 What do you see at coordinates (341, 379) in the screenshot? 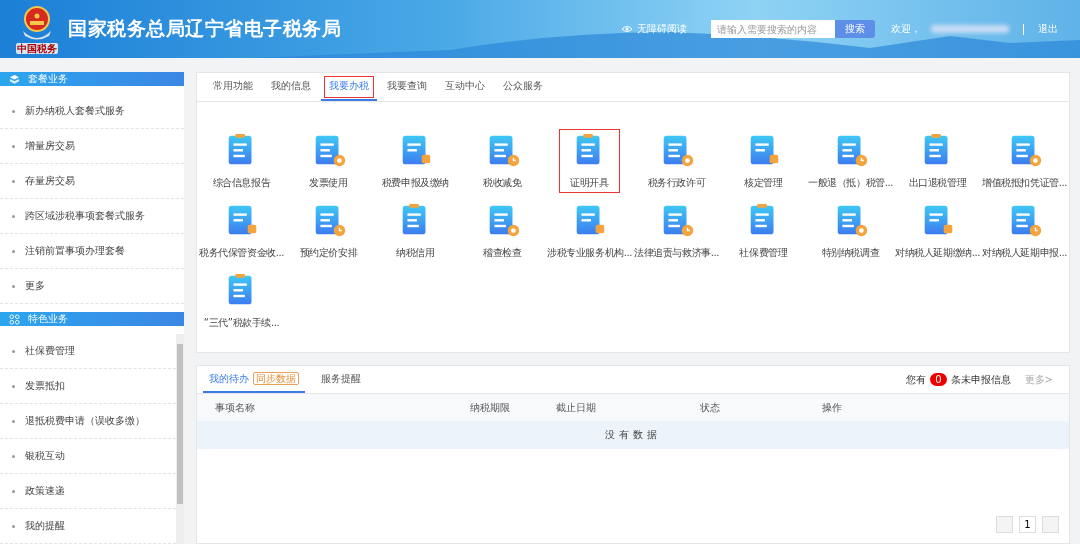
I see `tab: 服务提醒` at bounding box center [341, 379].